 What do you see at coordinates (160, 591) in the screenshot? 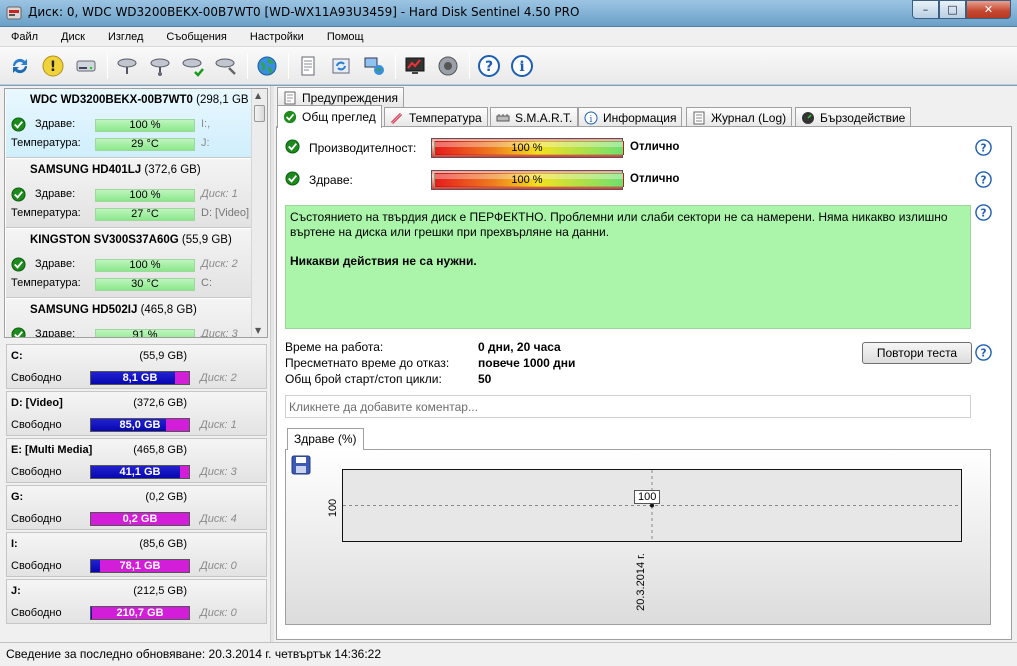
I see `partition-size: (212,5 GB)` at bounding box center [160, 591].